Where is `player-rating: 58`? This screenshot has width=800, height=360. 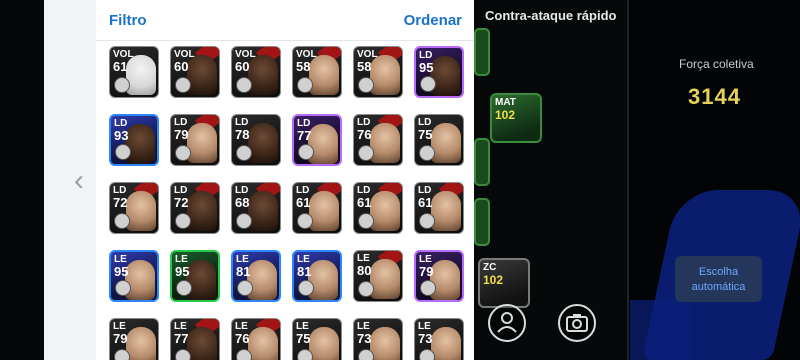
player-rating: 58 is located at coordinates (303, 66).